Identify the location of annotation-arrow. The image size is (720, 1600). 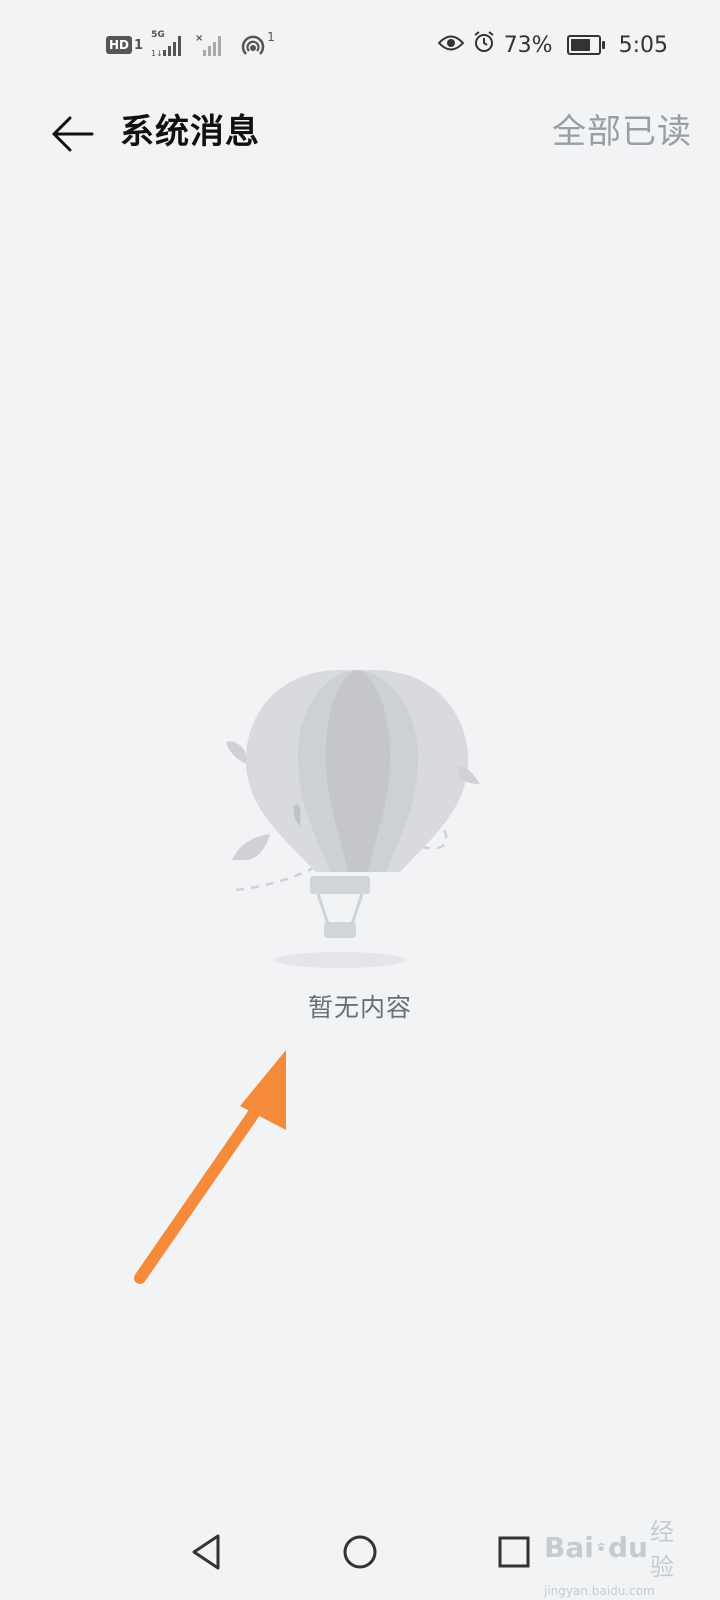
(210, 1167).